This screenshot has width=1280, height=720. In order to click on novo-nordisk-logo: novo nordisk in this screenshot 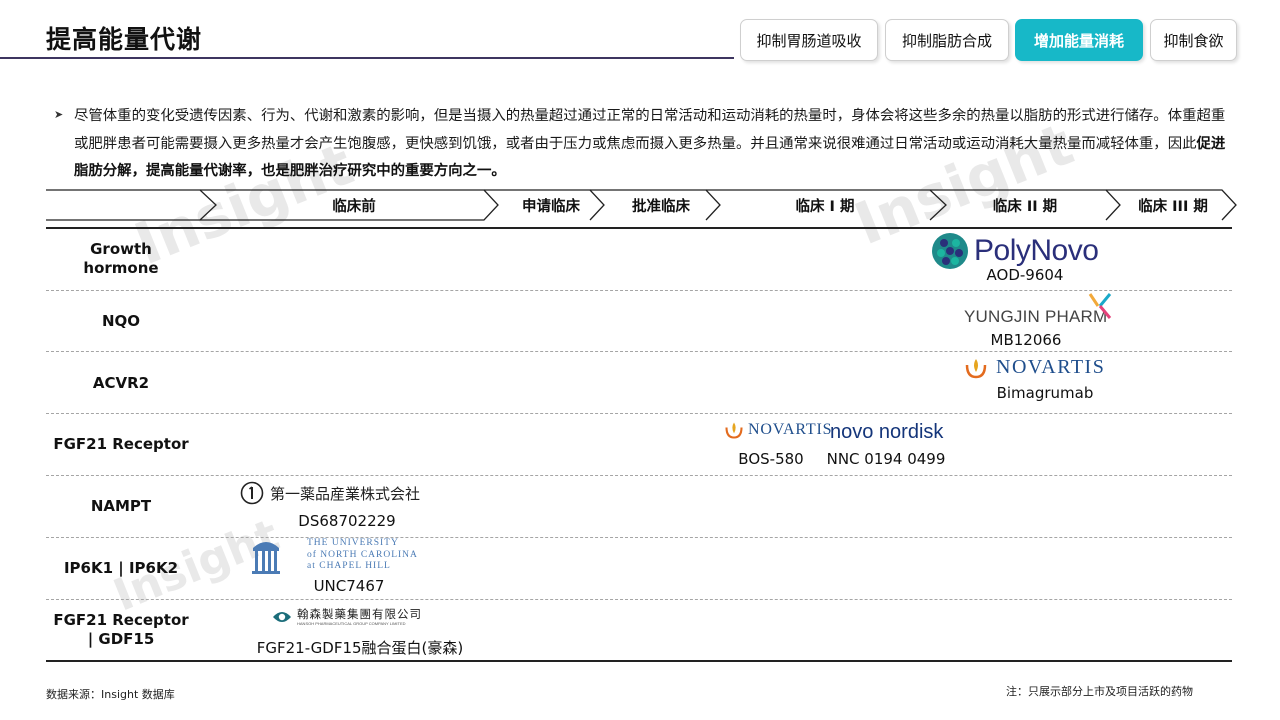, I will do `click(886, 432)`.